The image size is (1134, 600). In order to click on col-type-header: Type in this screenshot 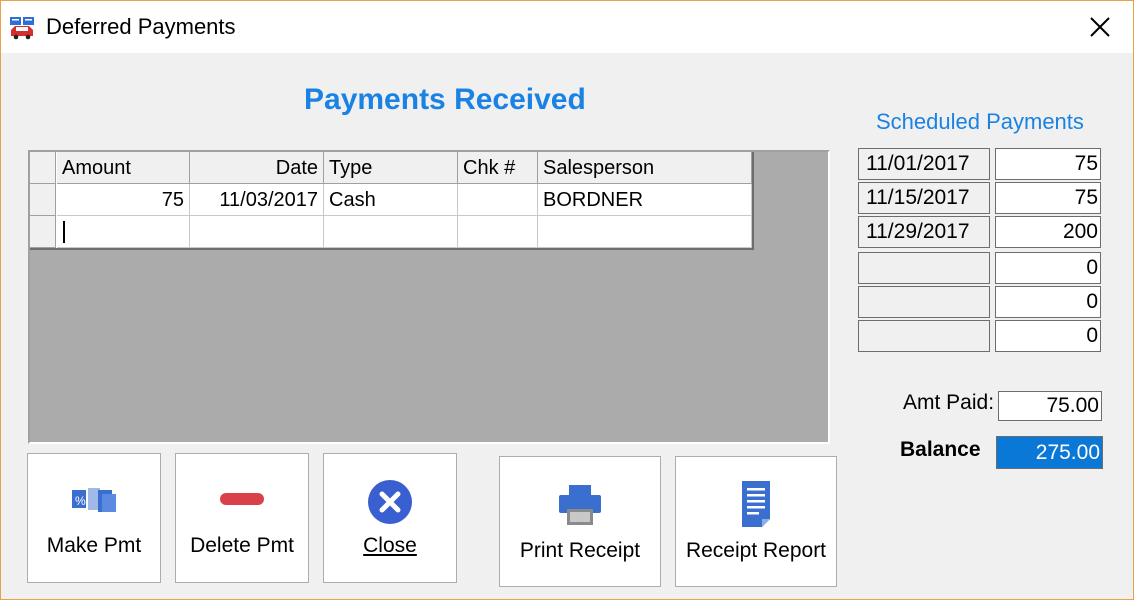, I will do `click(391, 168)`.